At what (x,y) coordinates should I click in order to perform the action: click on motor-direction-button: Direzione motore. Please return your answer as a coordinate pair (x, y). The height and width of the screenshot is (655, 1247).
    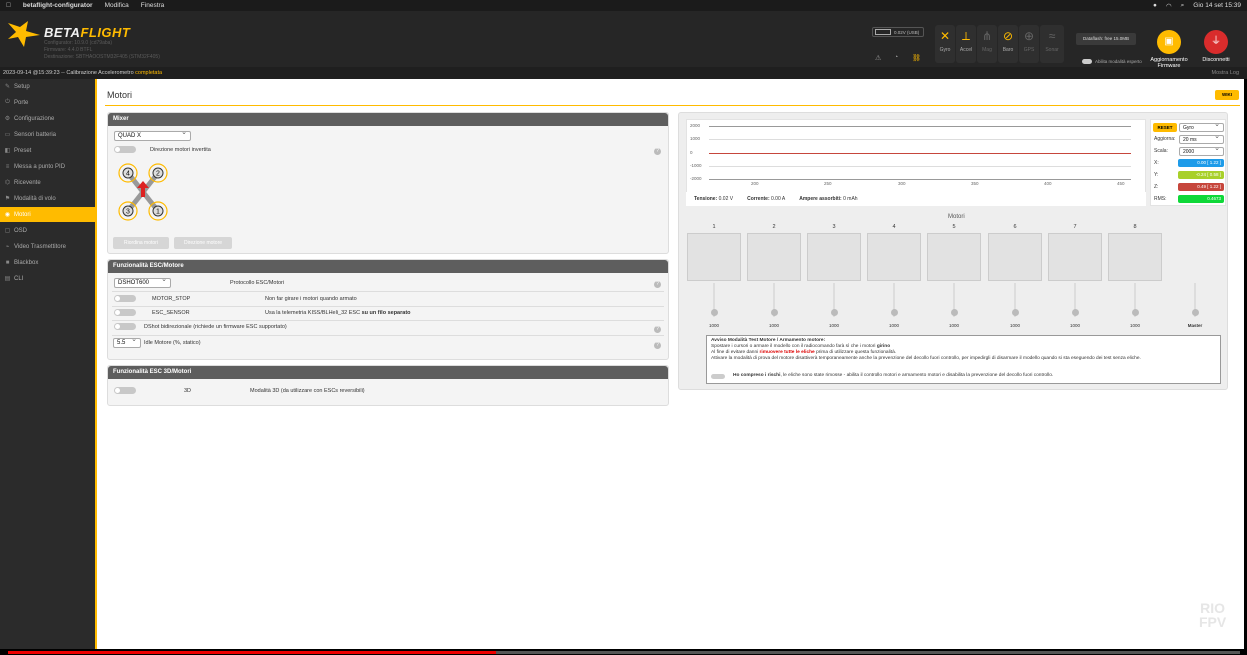
    Looking at the image, I should click on (203, 243).